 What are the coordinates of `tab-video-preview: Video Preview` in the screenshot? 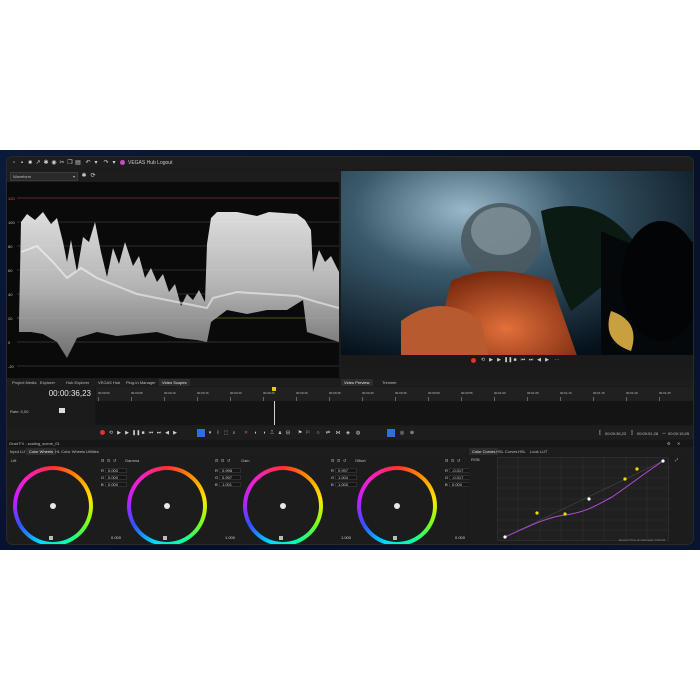 It's located at (357, 382).